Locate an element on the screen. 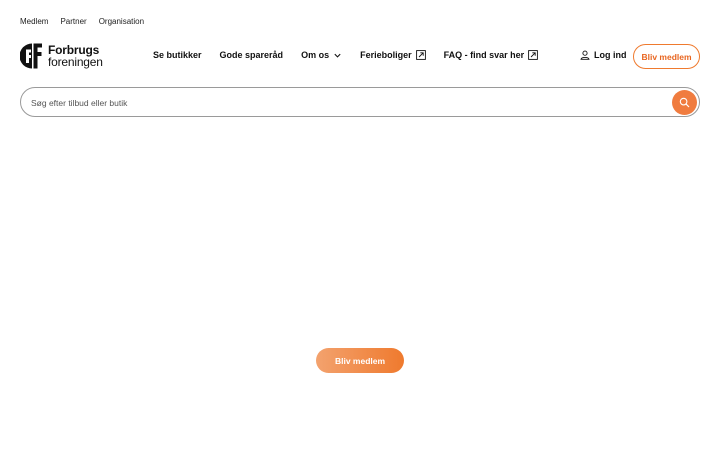 This screenshot has height=450, width=720. nav-item-label: Ferieboliger is located at coordinates (386, 55).